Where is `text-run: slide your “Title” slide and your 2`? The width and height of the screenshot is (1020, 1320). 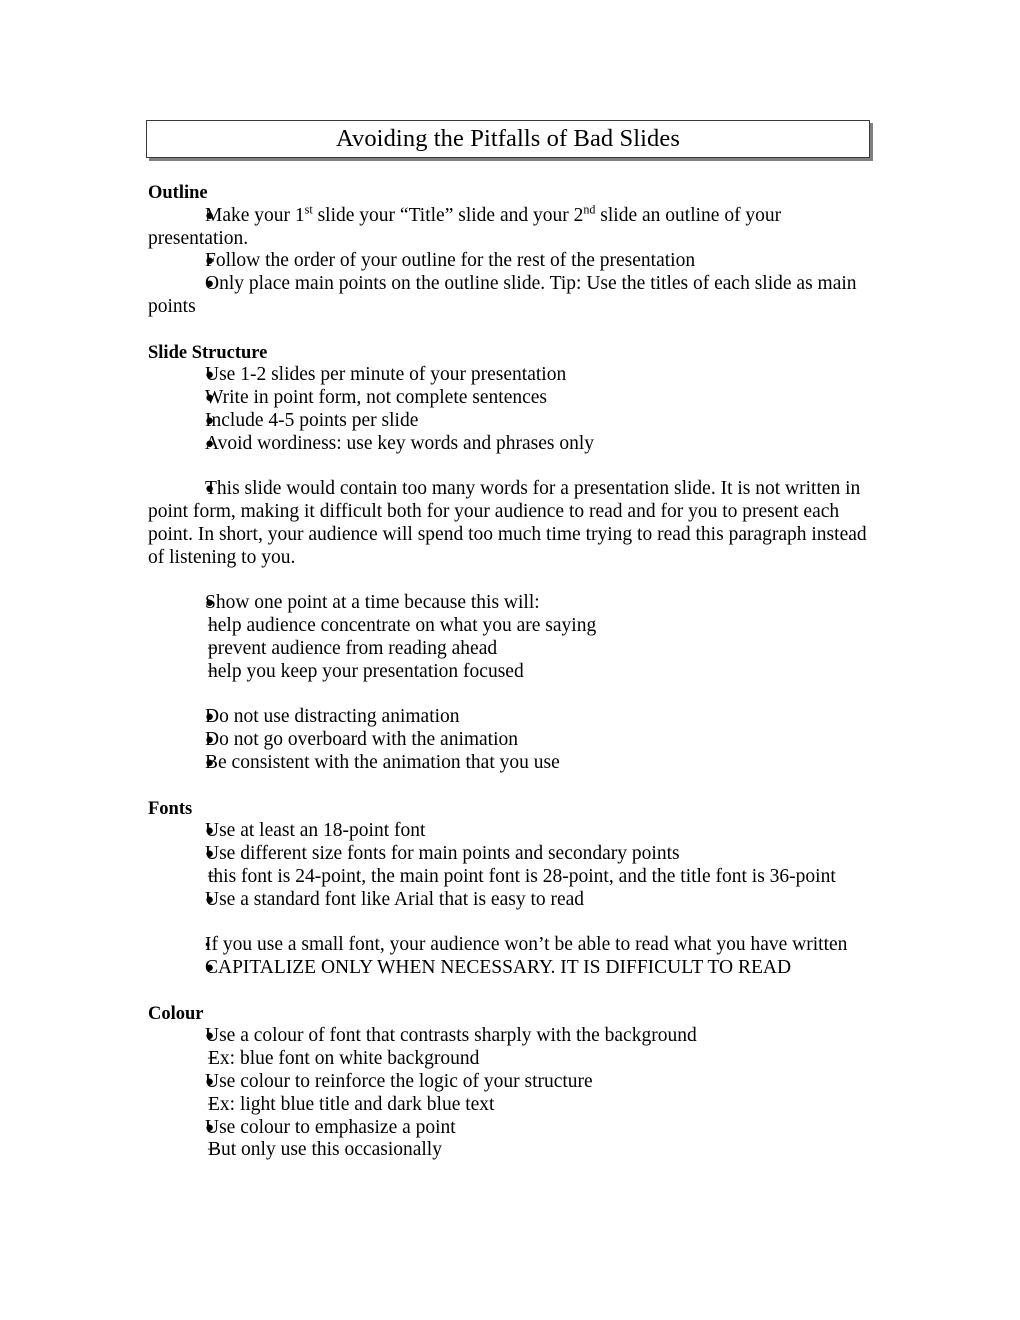 text-run: slide your “Title” slide and your 2 is located at coordinates (448, 215).